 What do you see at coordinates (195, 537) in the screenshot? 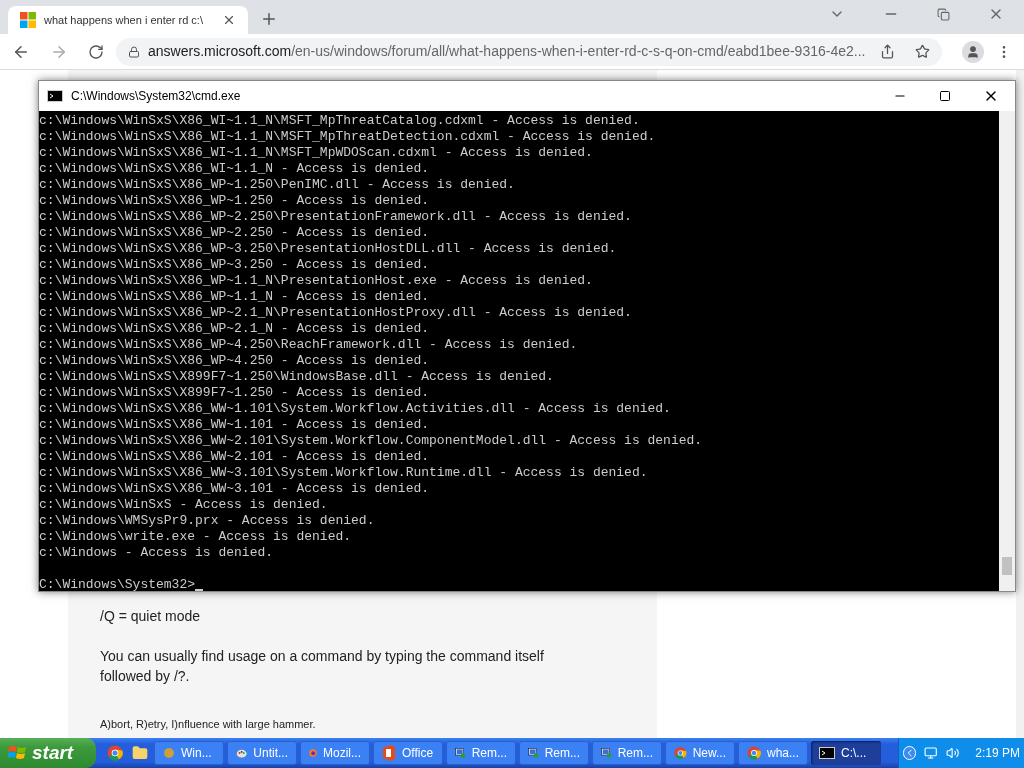
I see `console-line: c:\Windows\write.exe - Access is denied.` at bounding box center [195, 537].